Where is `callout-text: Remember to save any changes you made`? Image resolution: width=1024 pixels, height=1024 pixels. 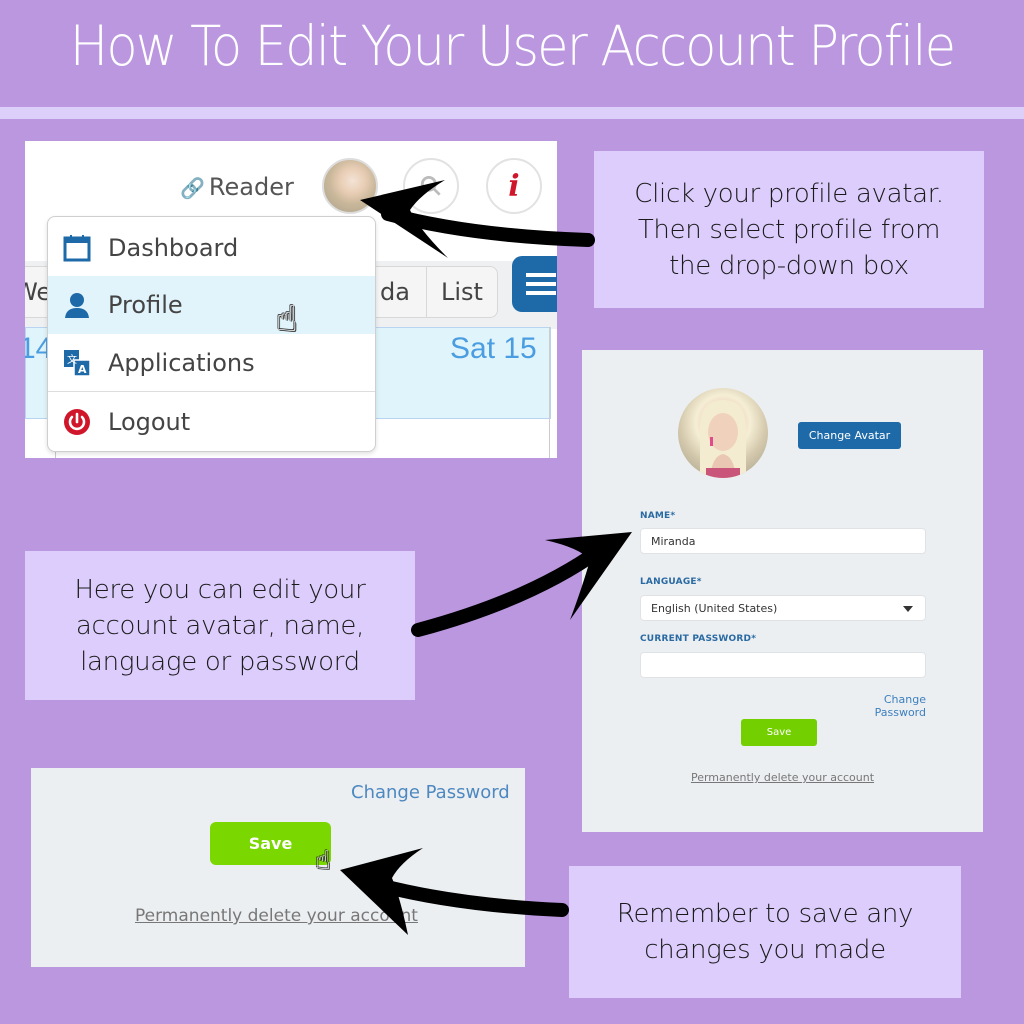 callout-text: Remember to save any changes you made is located at coordinates (765, 932).